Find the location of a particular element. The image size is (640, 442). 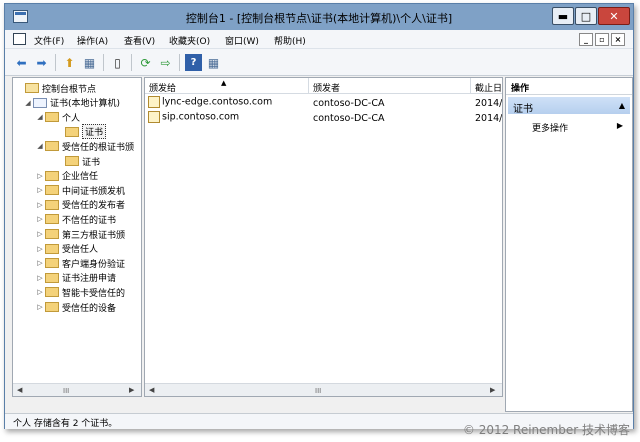

tree-item: ◢ 受信任的根证书颁 is located at coordinates (84, 146).